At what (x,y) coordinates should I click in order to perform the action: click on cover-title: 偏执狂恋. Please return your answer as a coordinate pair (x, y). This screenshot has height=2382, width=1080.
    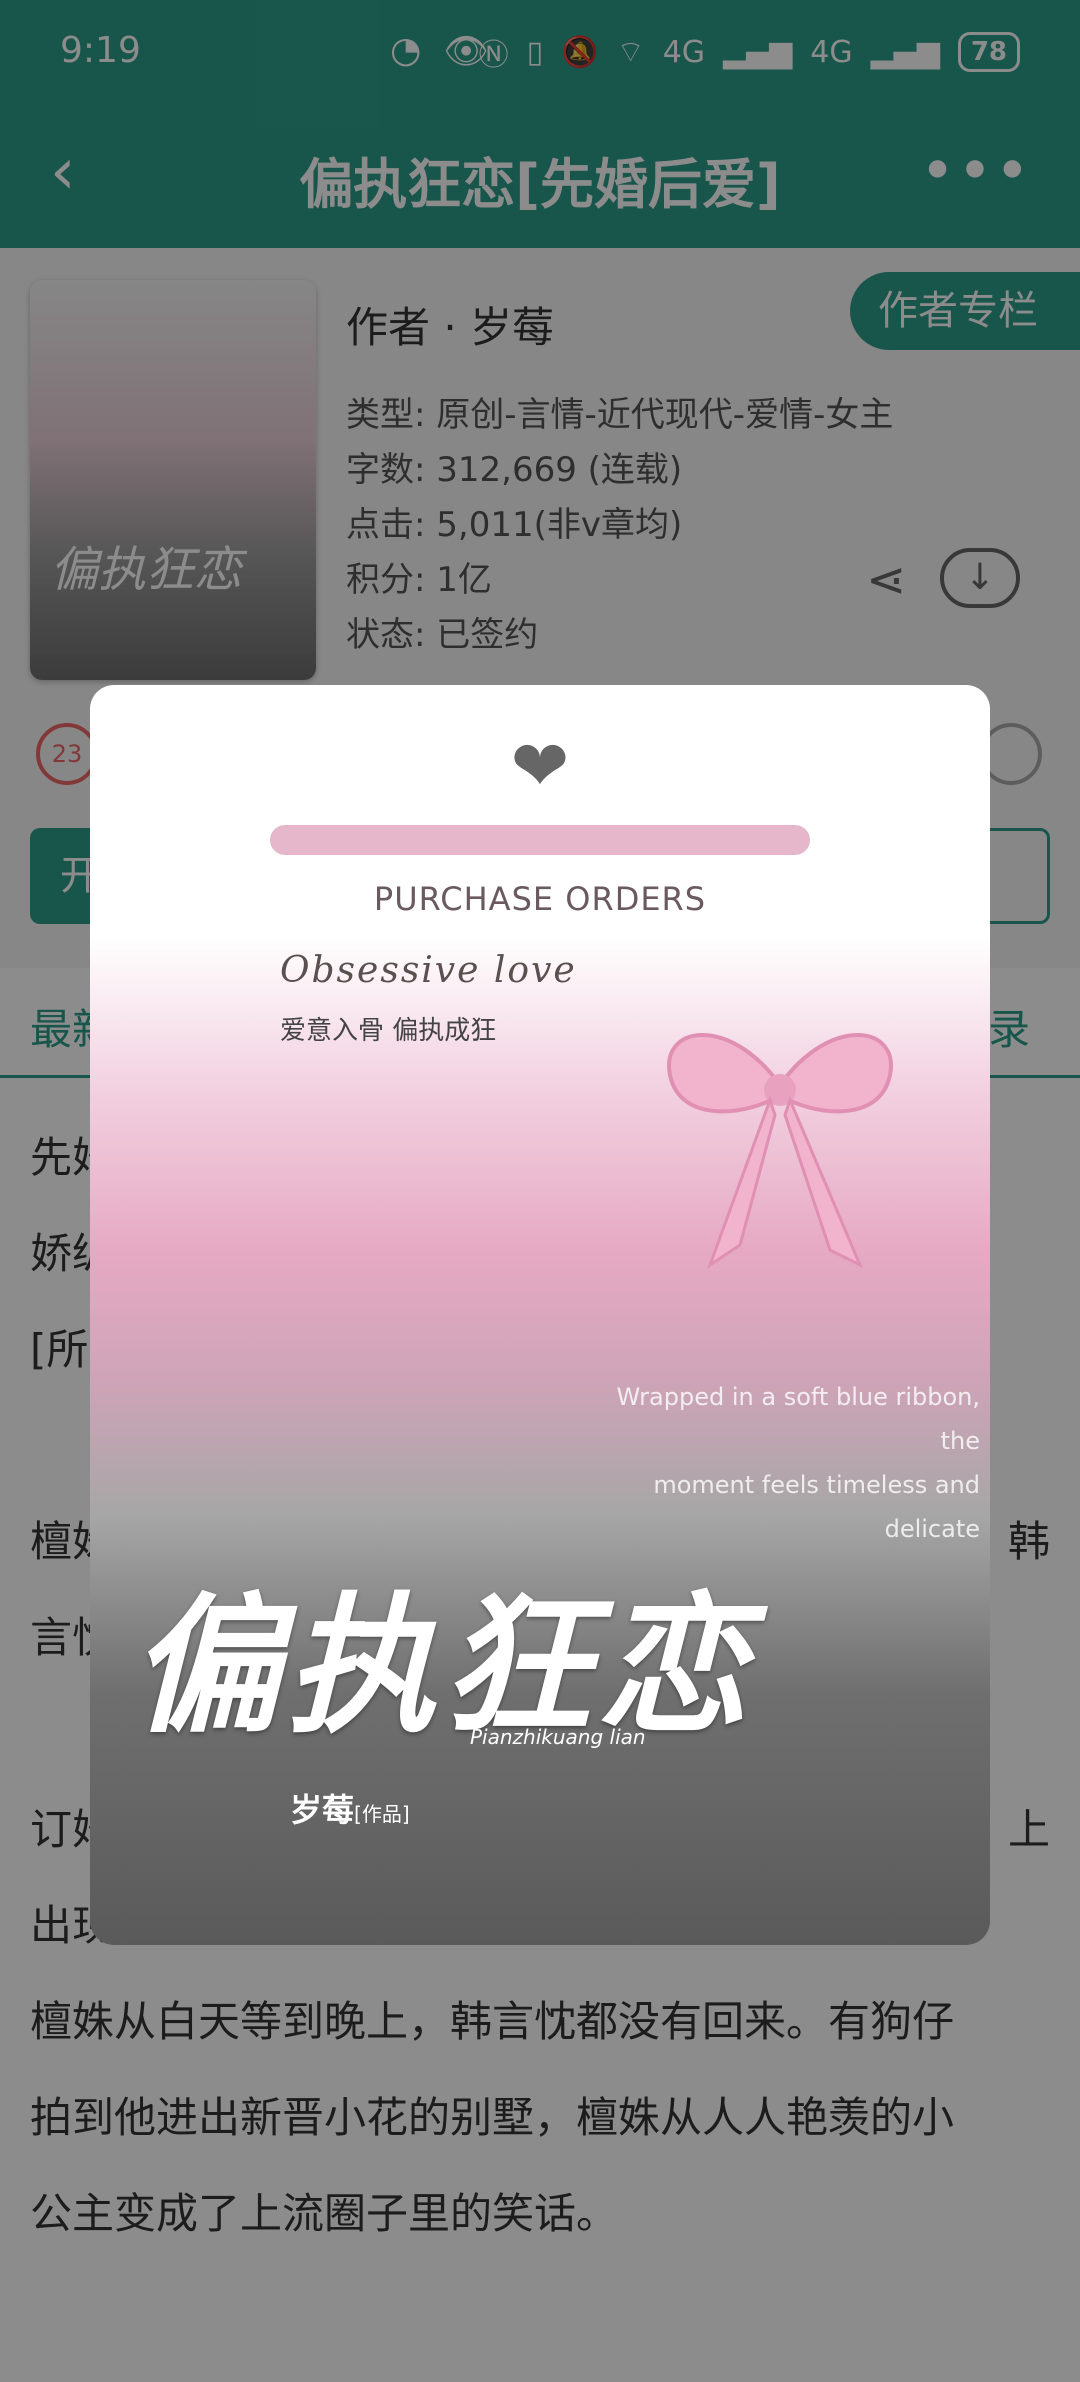
    Looking at the image, I should click on (442, 1667).